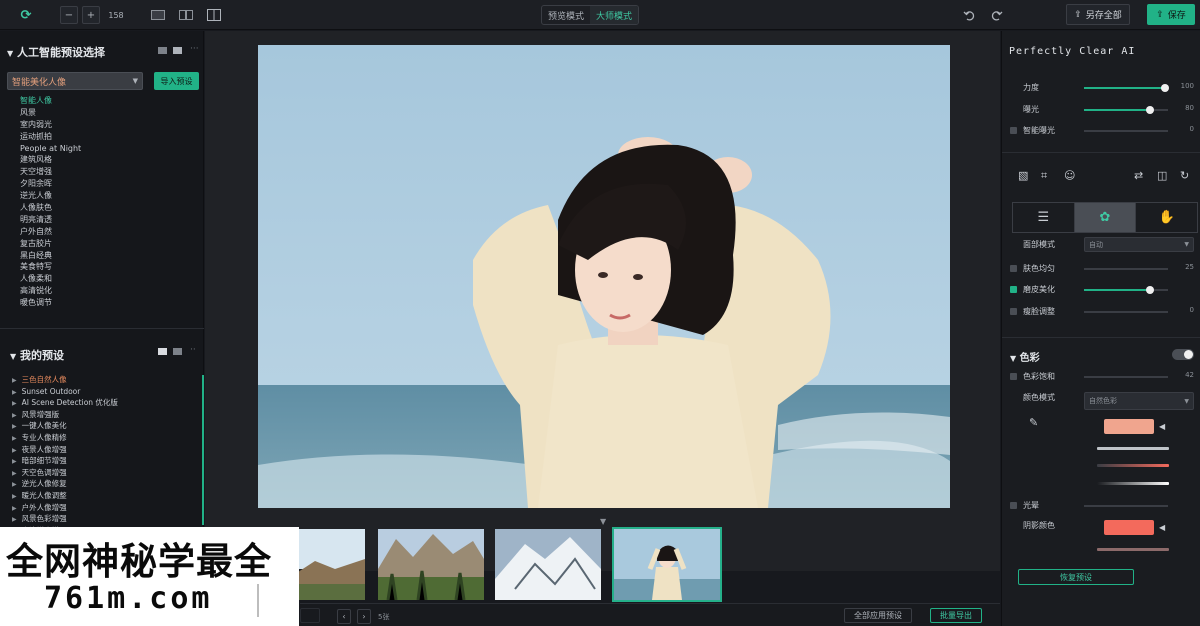 This screenshot has width=1200, height=626. I want to click on smart-exposure-row: 智能曝光 0, so click(1102, 131).